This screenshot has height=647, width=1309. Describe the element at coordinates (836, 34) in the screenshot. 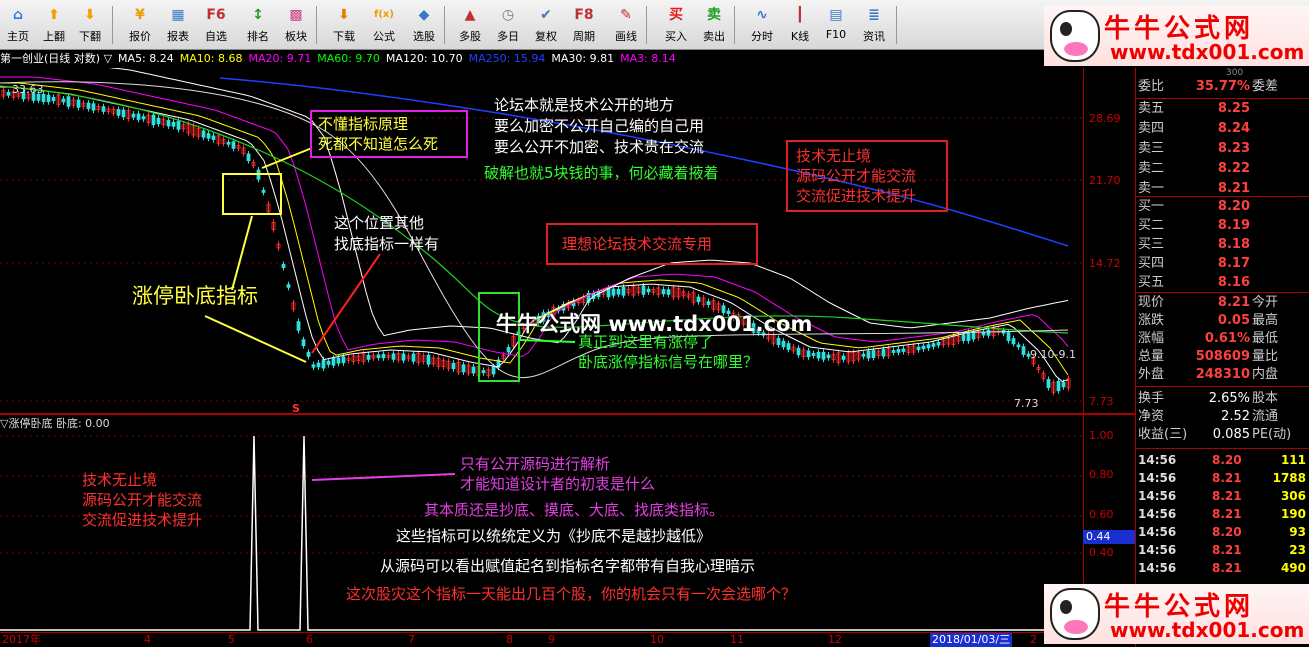

I see `toolbar-button-label: F10` at that location.